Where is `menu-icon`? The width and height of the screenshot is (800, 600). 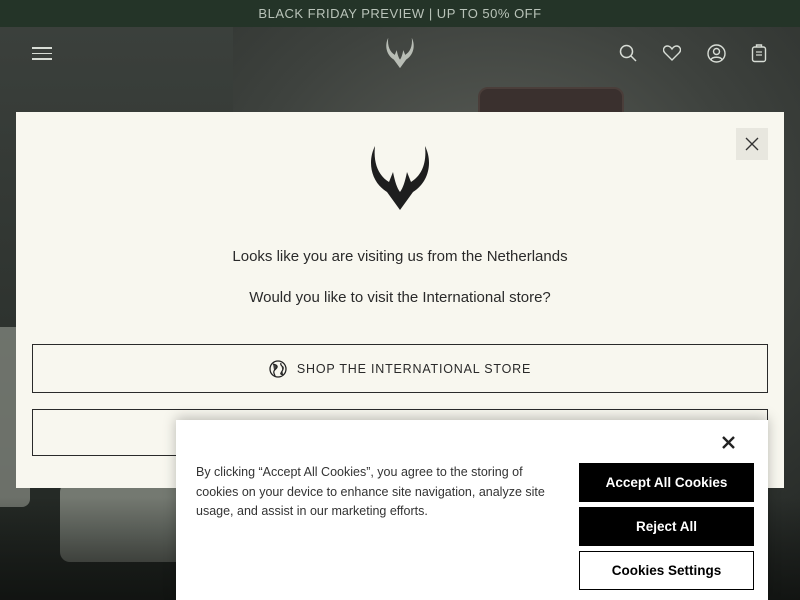 menu-icon is located at coordinates (42, 53).